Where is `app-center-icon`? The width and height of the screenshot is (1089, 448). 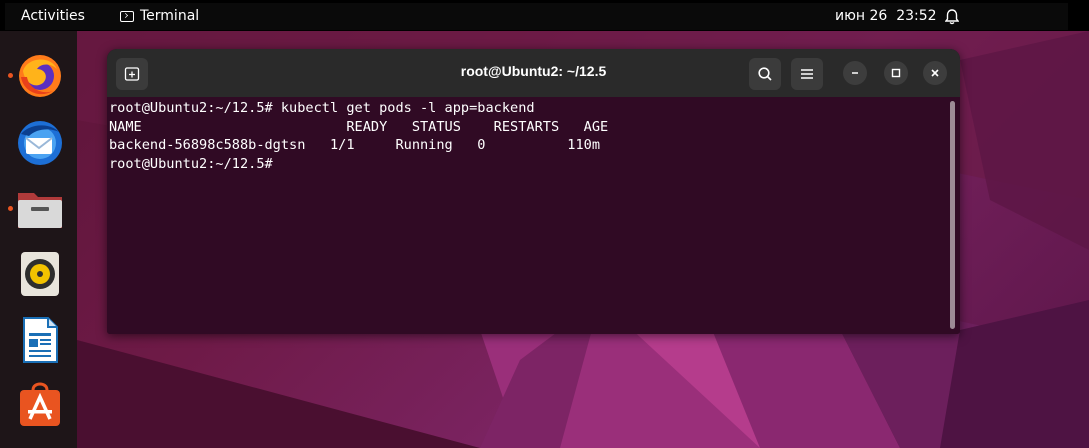
app-center-icon is located at coordinates (40, 405).